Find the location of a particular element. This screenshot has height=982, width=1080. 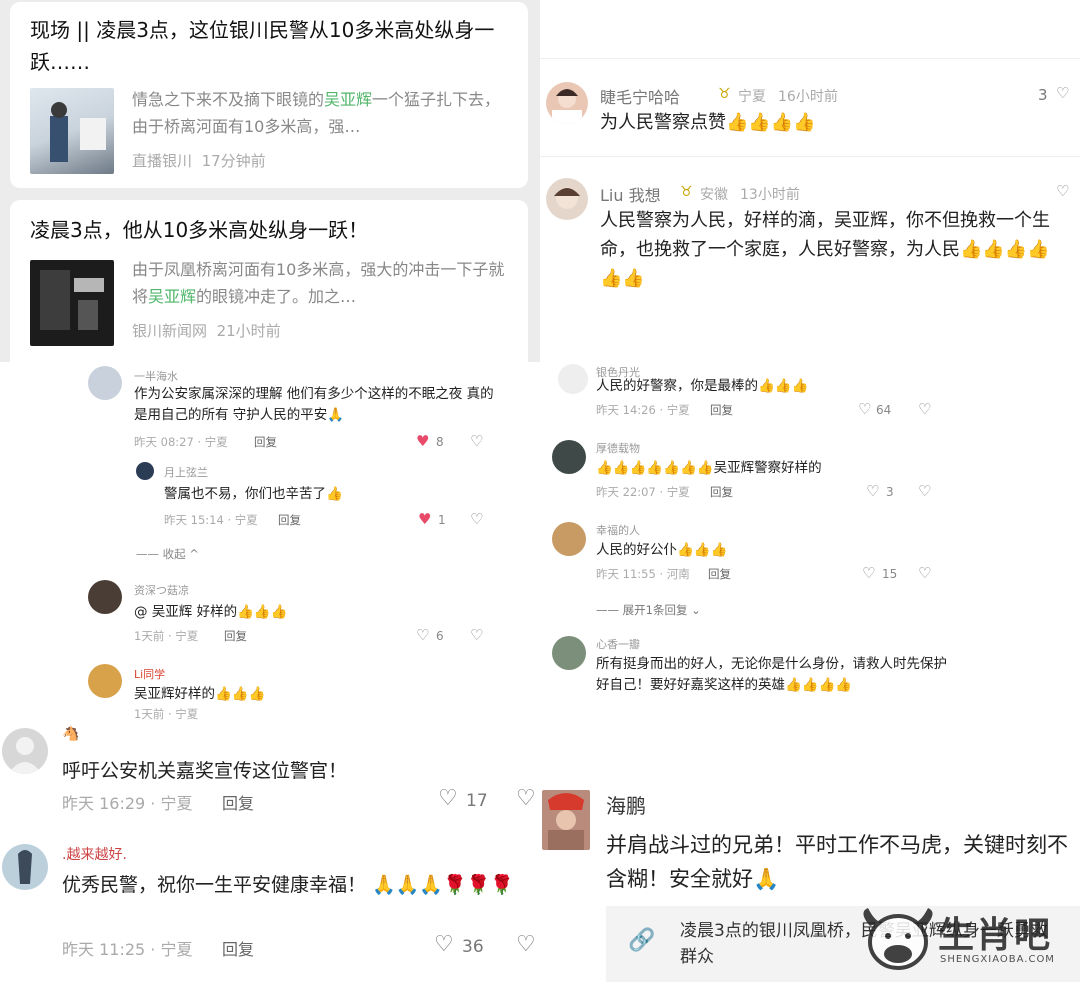

like-count: 17 is located at coordinates (477, 801).